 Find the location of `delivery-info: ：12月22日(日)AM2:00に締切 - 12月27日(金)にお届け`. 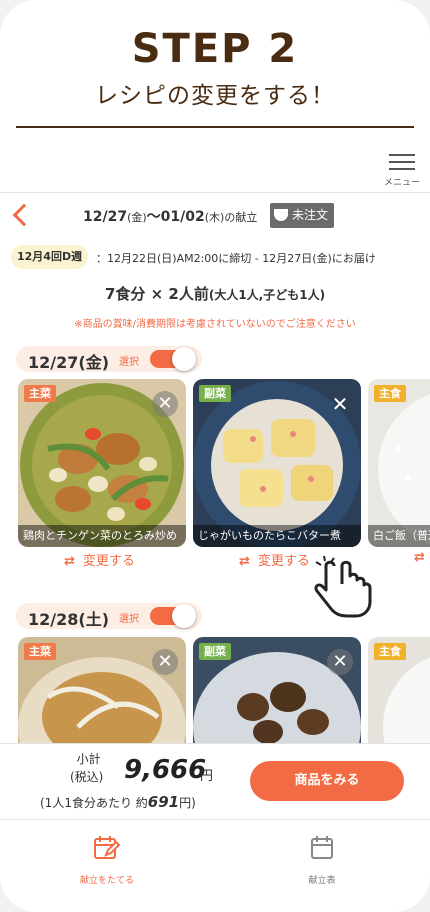

delivery-info: ：12月22日(日)AM2:00に締切 - 12月27日(金)にお届け is located at coordinates (236, 258).